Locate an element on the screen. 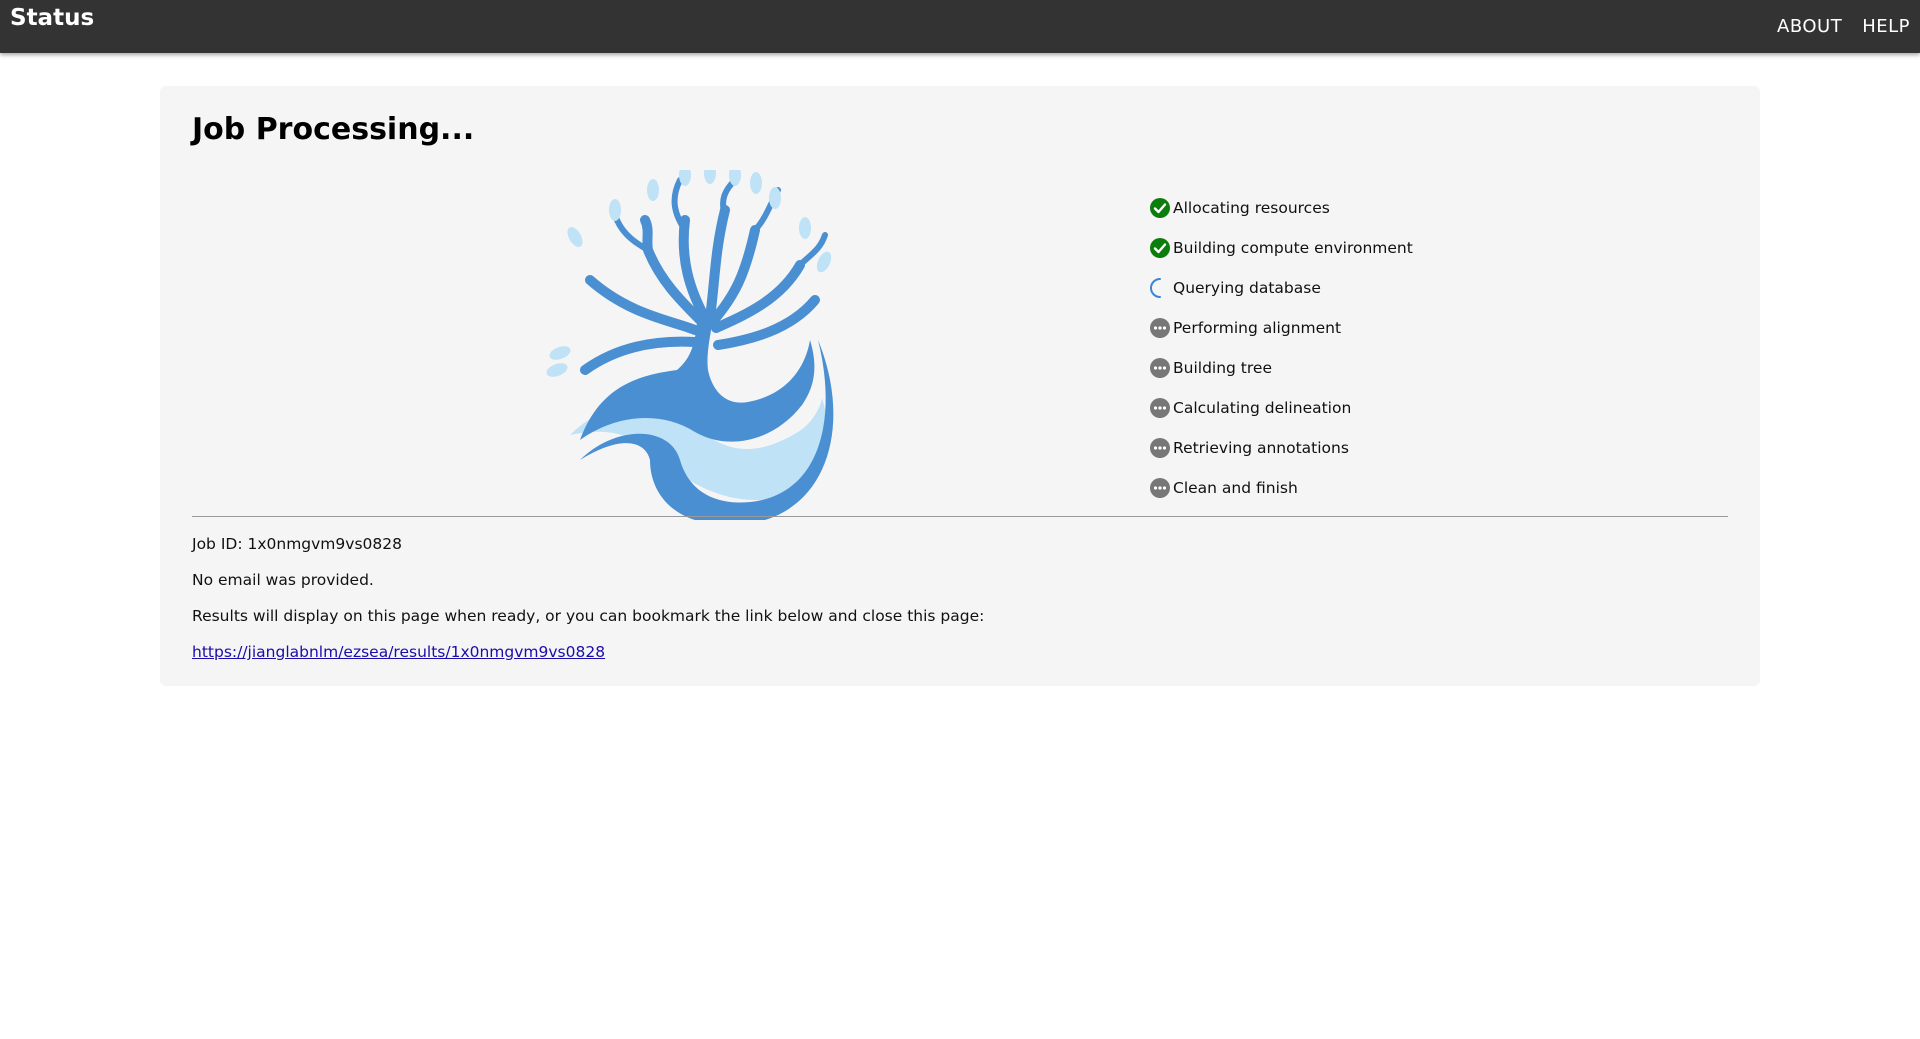 Image resolution: width=1920 pixels, height=1039 pixels. job-id-text: Job ID: 1x0nmgvm9vs0828 is located at coordinates (297, 544).